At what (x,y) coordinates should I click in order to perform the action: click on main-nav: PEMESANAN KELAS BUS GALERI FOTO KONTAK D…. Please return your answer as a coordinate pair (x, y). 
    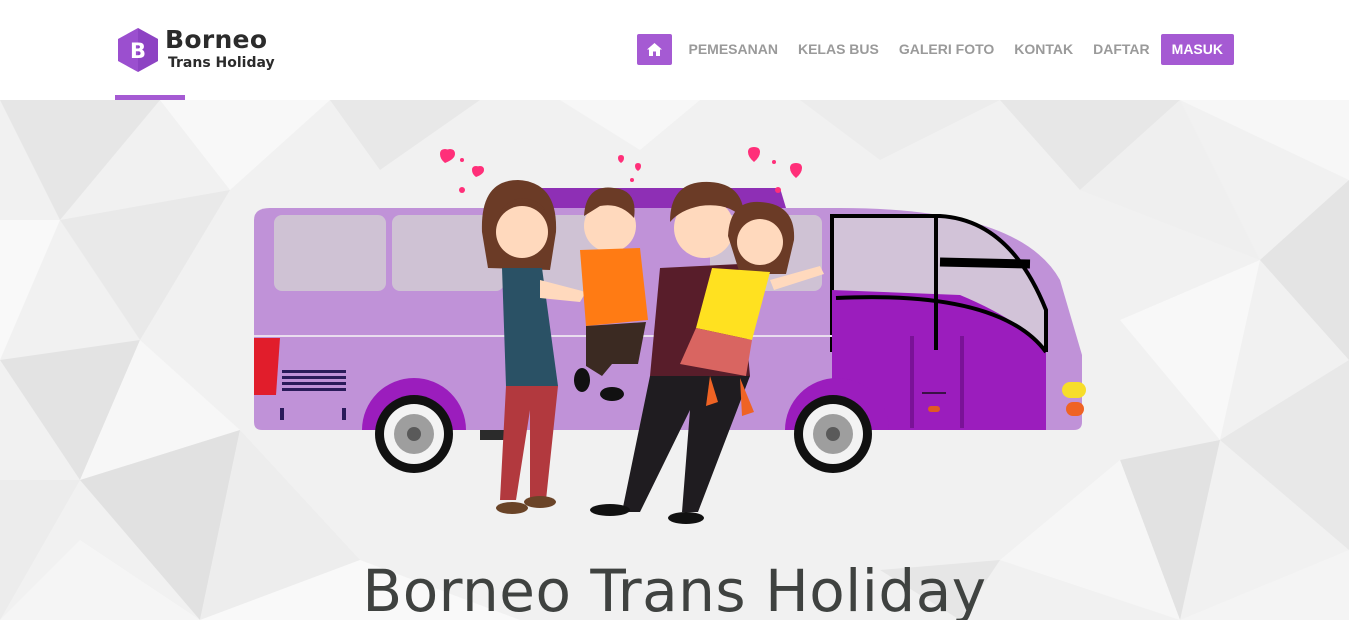
    Looking at the image, I should click on (935, 49).